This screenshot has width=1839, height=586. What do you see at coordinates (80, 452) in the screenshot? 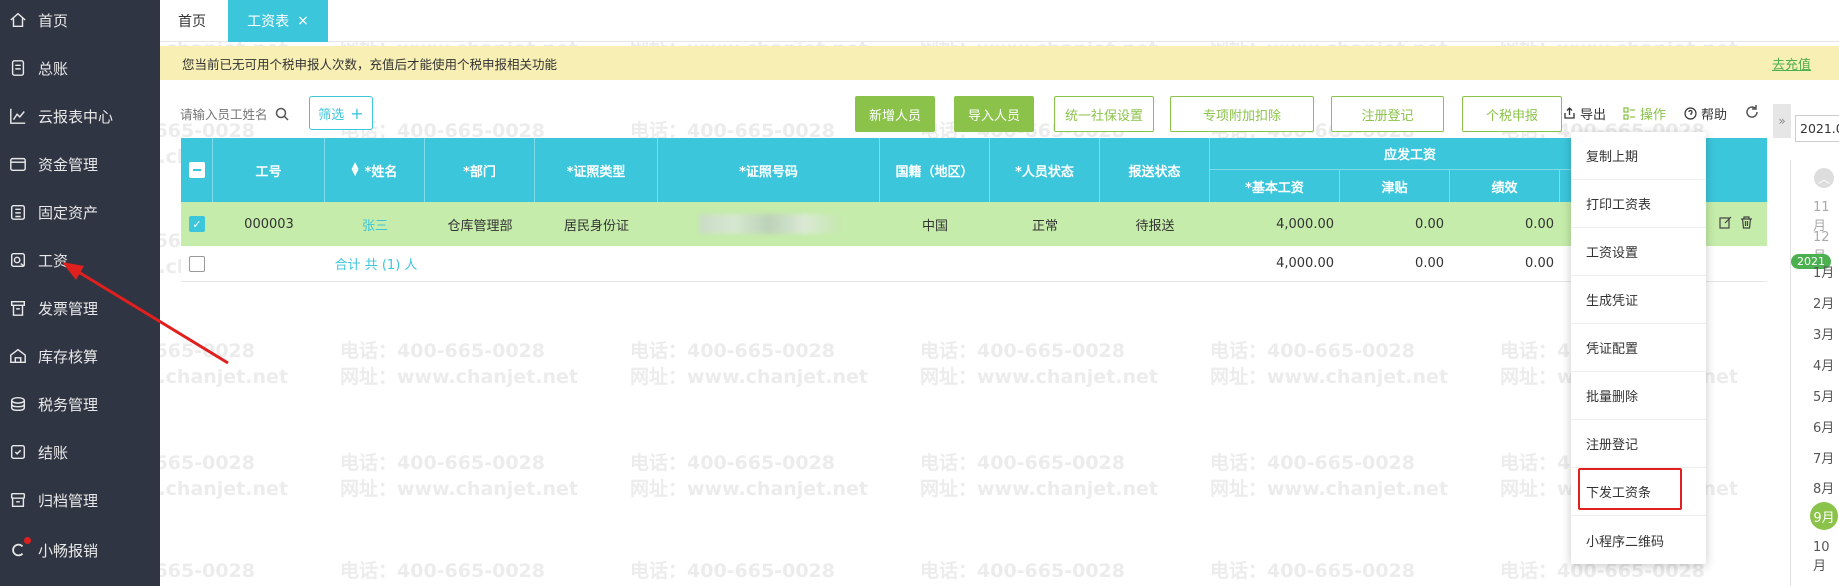
I see `sidebar-item-closing: 结账` at bounding box center [80, 452].